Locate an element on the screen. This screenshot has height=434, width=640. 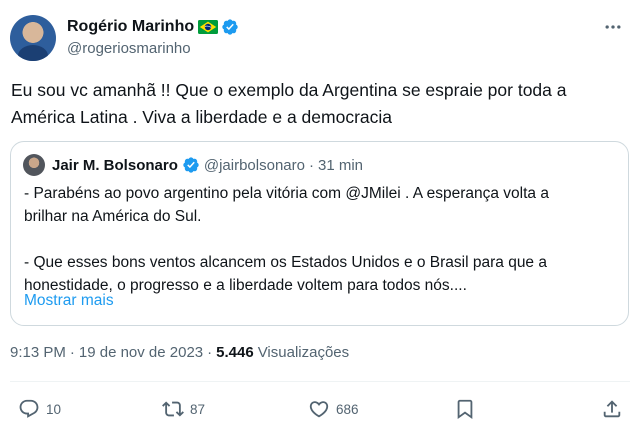
views-count: 5.446 is located at coordinates (235, 352).